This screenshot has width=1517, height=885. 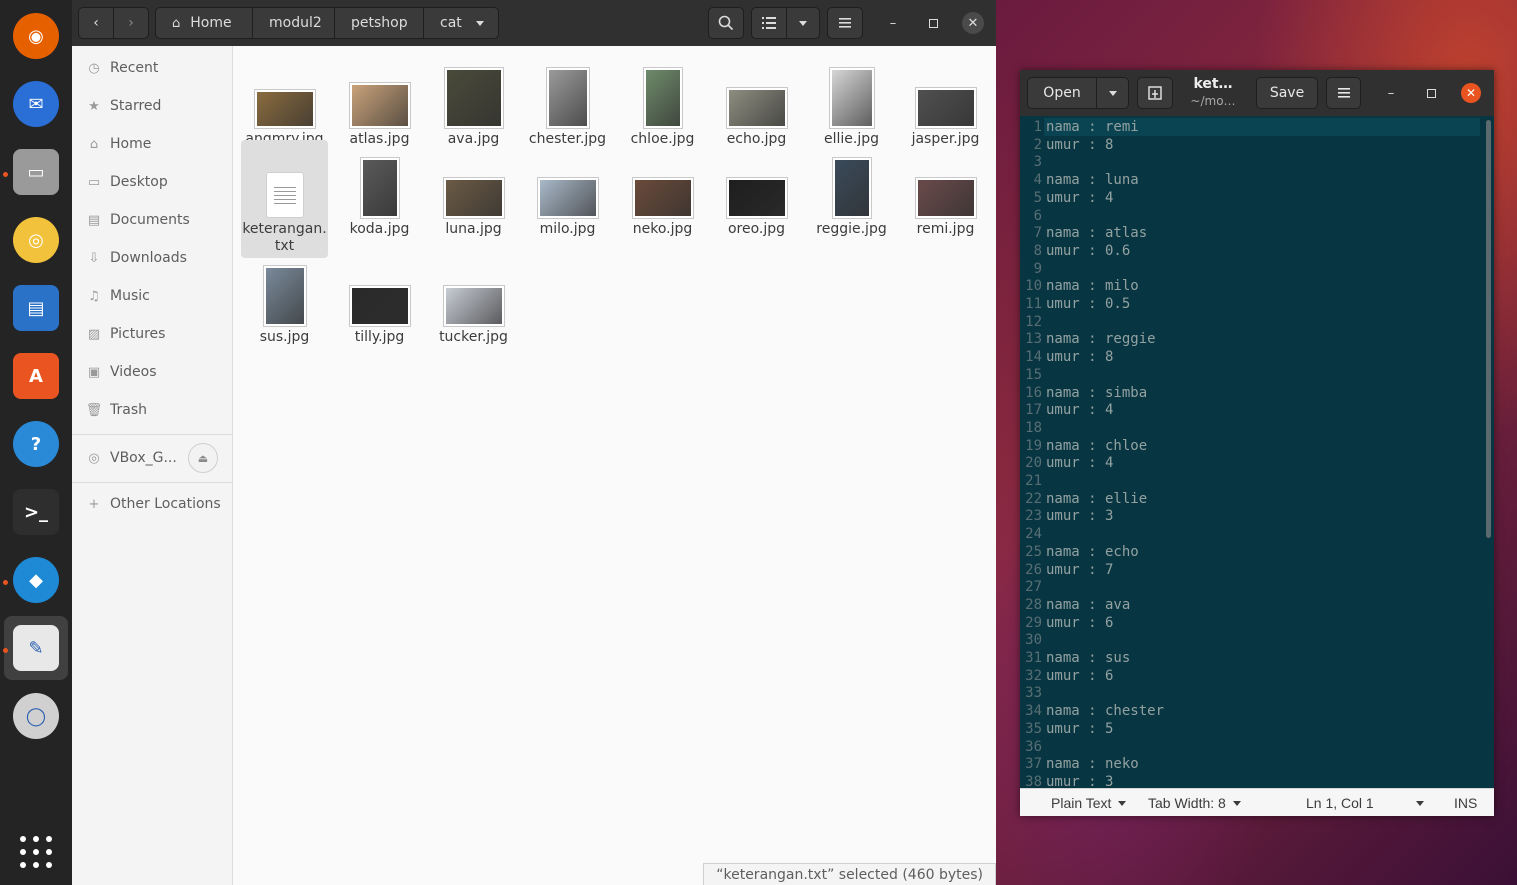 I want to click on breadcrumb-home: ⌂ Home, so click(x=204, y=23).